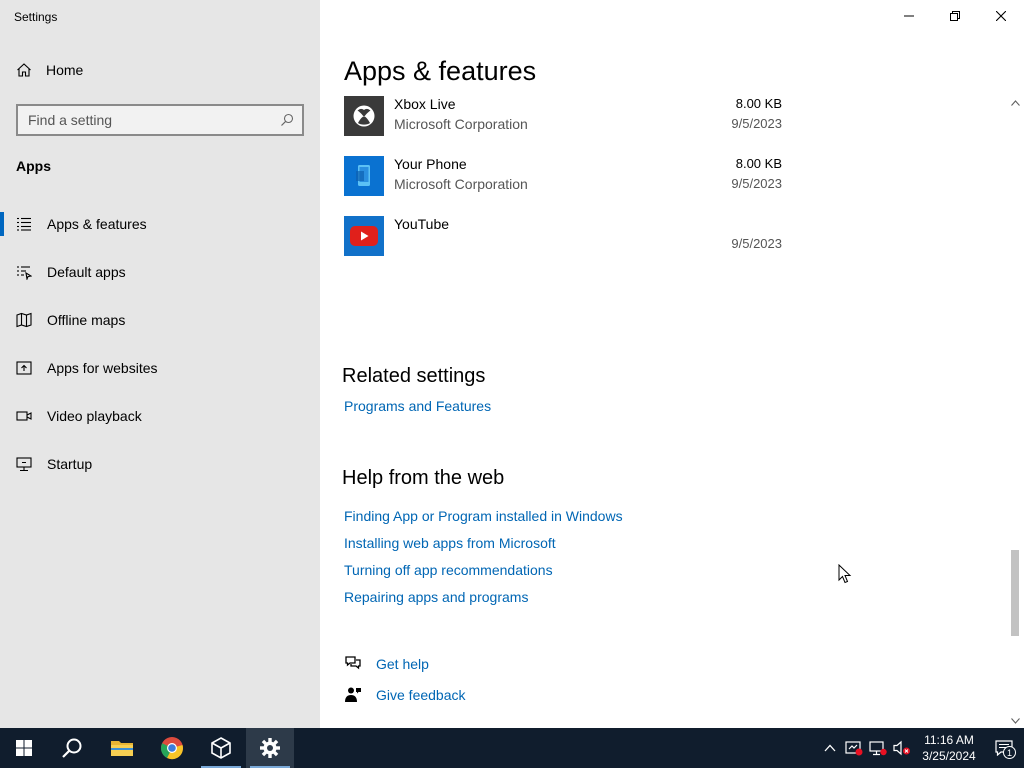  Describe the element at coordinates (97, 224) in the screenshot. I see `sidebar-item-label: Apps & features` at that location.